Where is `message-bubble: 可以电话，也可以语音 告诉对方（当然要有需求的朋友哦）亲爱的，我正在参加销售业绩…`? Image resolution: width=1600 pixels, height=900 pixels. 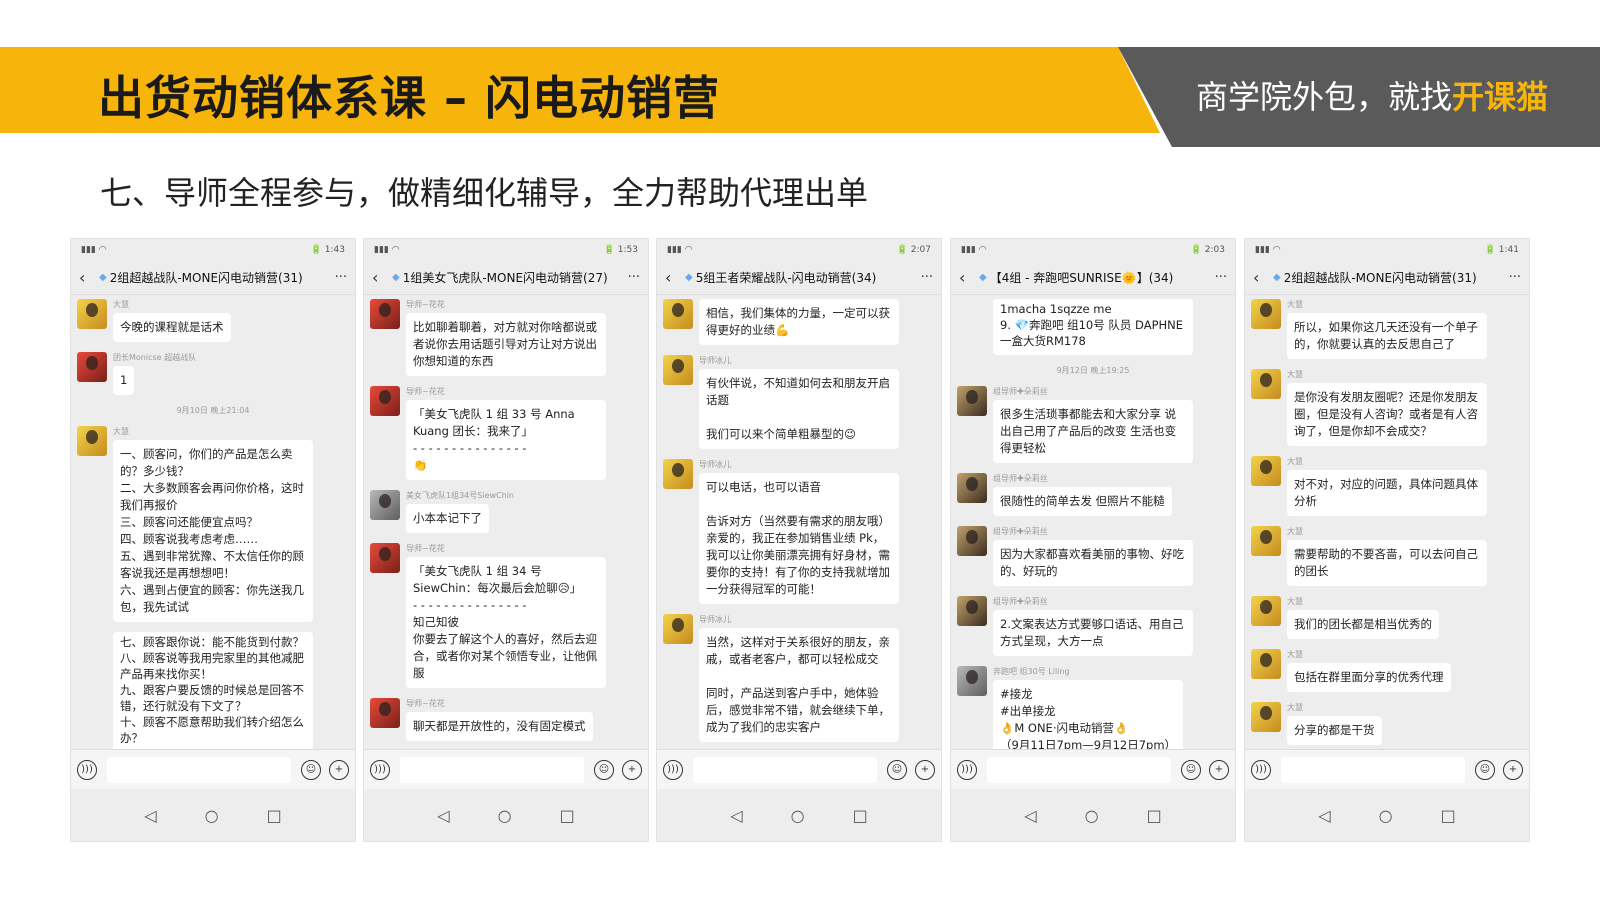
message-bubble: 可以电话，也可以语音 告诉对方（当然要有需求的朋友哦）亲爱的，我正在参加销售业绩… is located at coordinates (799, 538).